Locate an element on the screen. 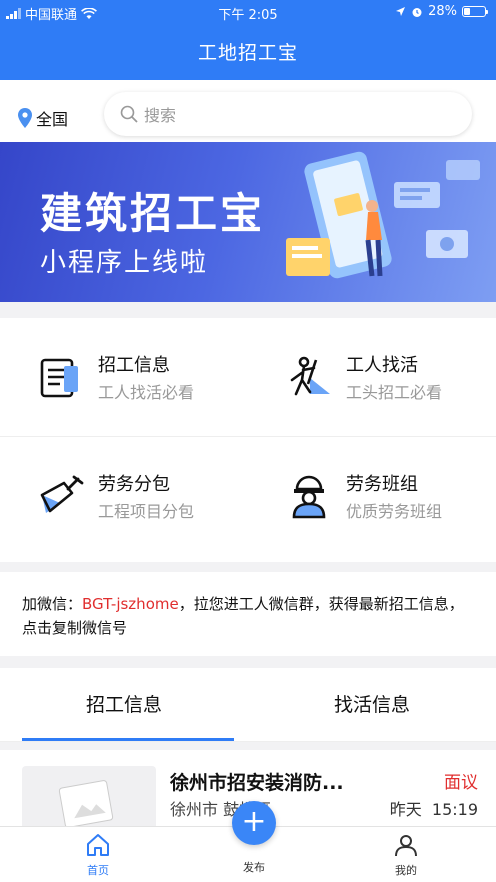 The height and width of the screenshot is (882, 496). location-arrow-icon is located at coordinates (401, 11).